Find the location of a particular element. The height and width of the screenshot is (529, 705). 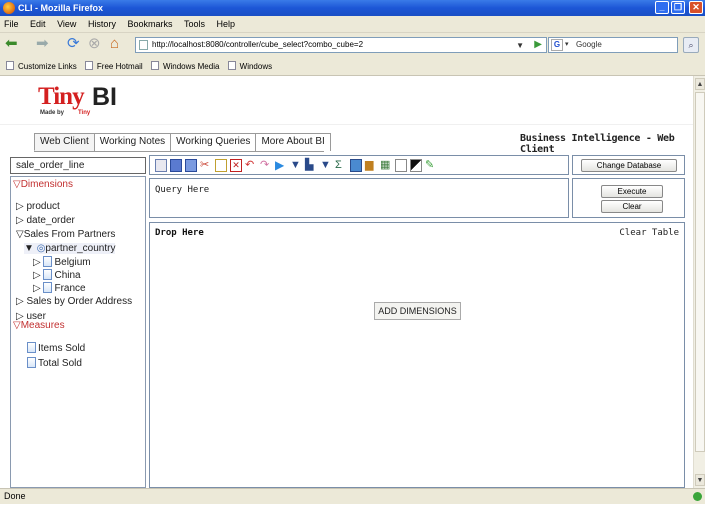

grid-icon: ▦ is located at coordinates (386, 165).